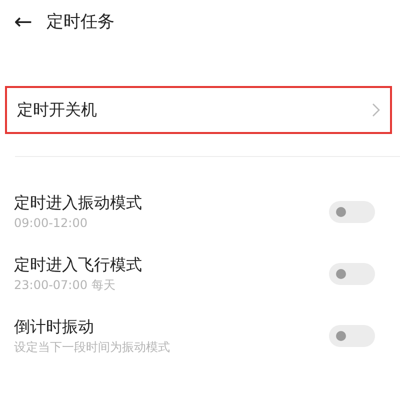  I want to click on task-title: 倒计时振动, so click(54, 327).